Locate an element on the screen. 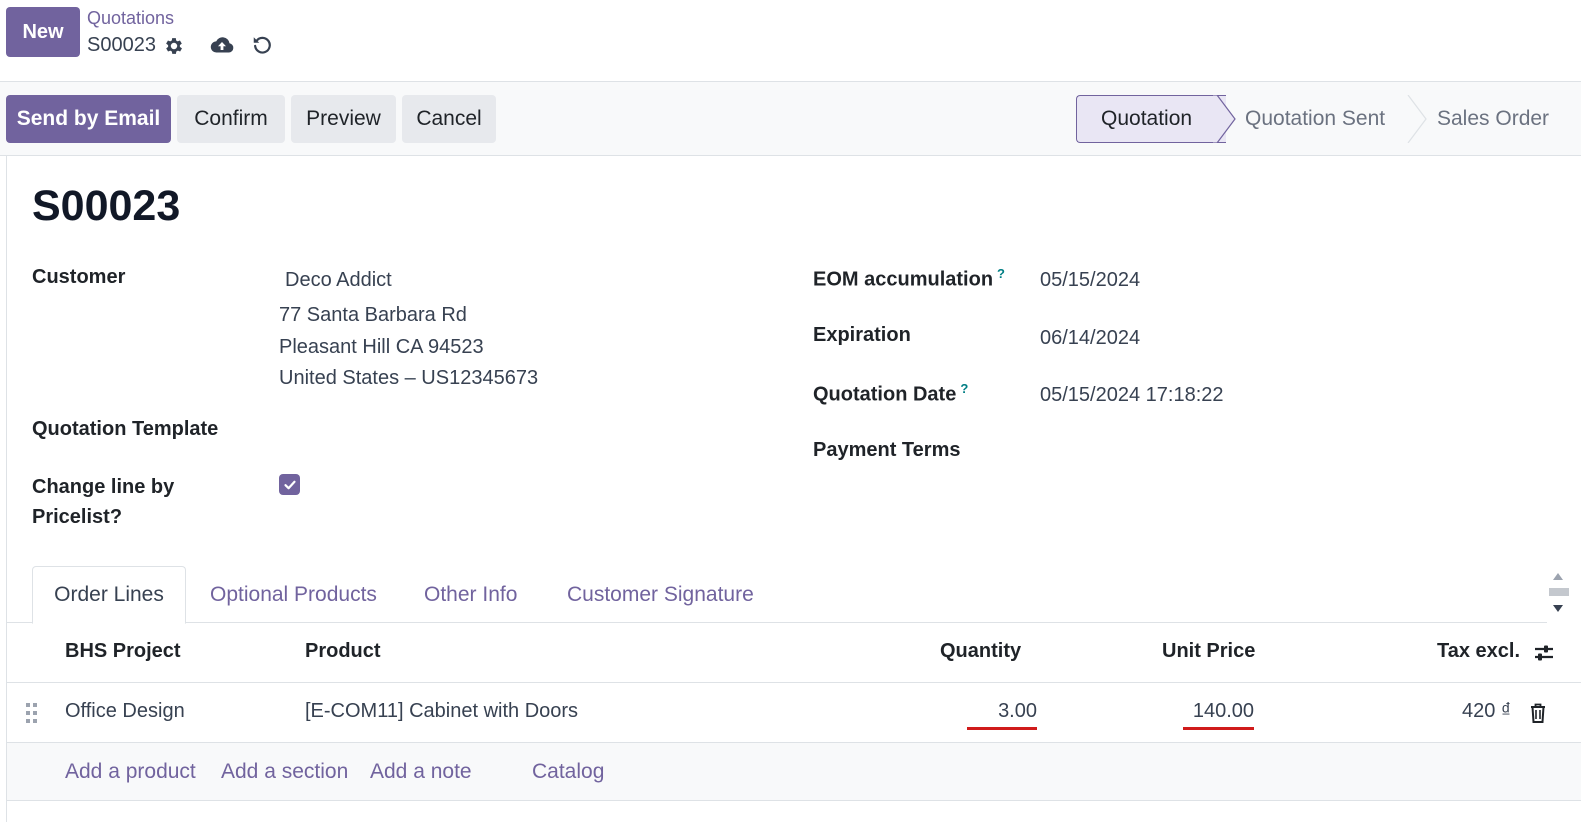  stage-quotation: Quotation is located at coordinates (1151, 119).